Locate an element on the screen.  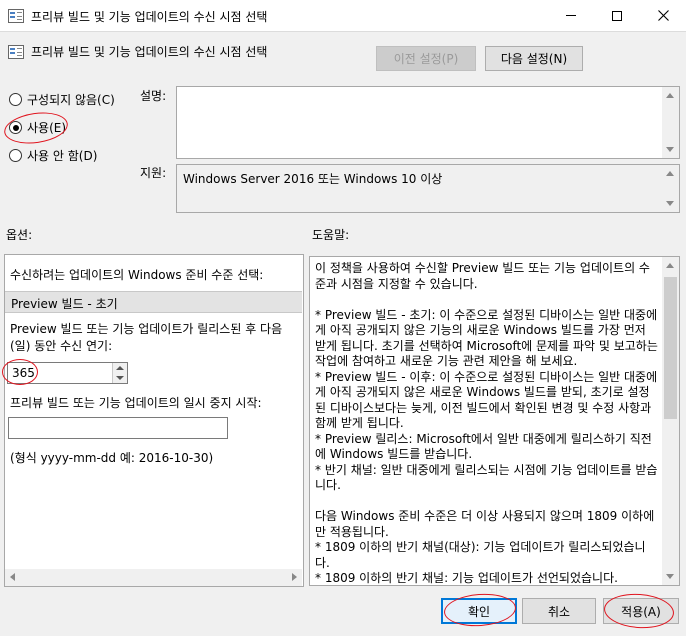
comment-scrollbar is located at coordinates (670, 122).